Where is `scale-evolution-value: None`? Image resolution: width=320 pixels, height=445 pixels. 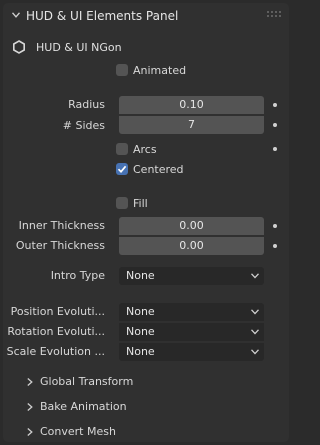
scale-evolution-value: None is located at coordinates (140, 351).